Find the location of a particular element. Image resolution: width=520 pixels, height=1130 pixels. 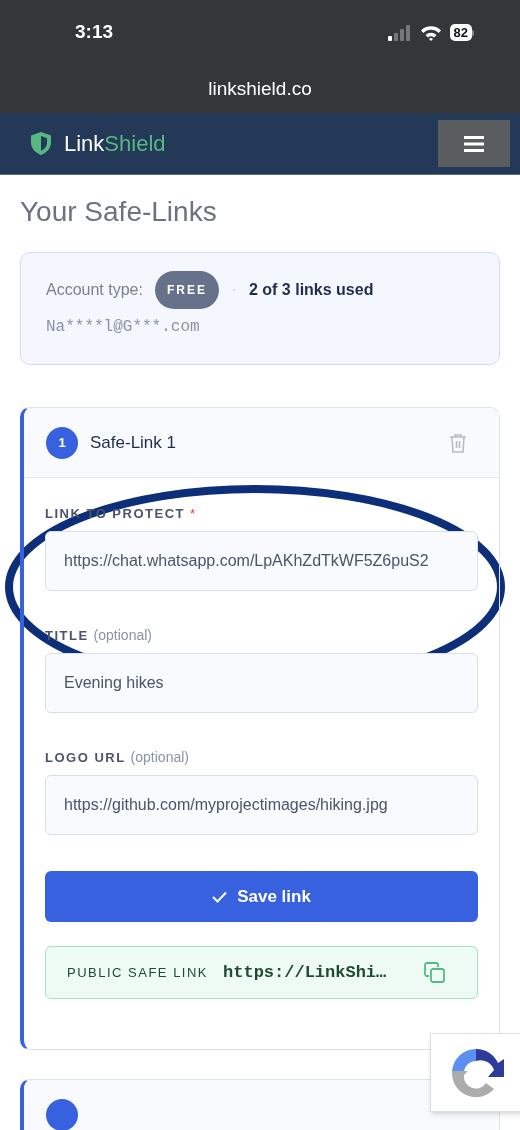

recaptcha-badge is located at coordinates (475, 1072).